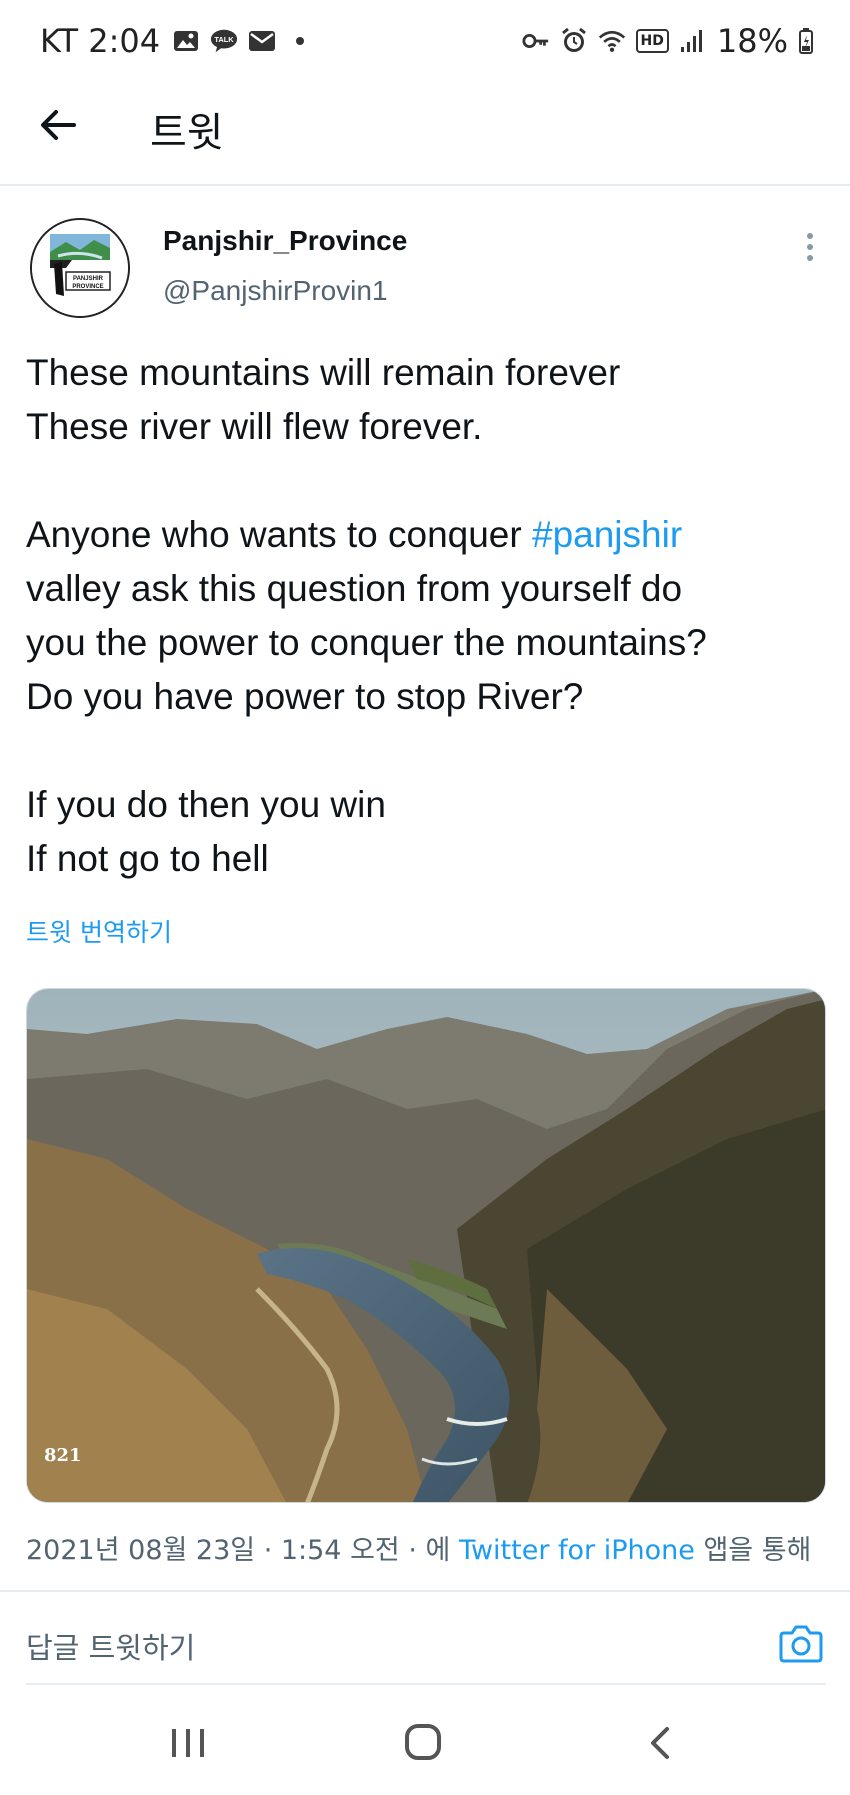  I want to click on tweet-line: If you do then you win, so click(206, 804).